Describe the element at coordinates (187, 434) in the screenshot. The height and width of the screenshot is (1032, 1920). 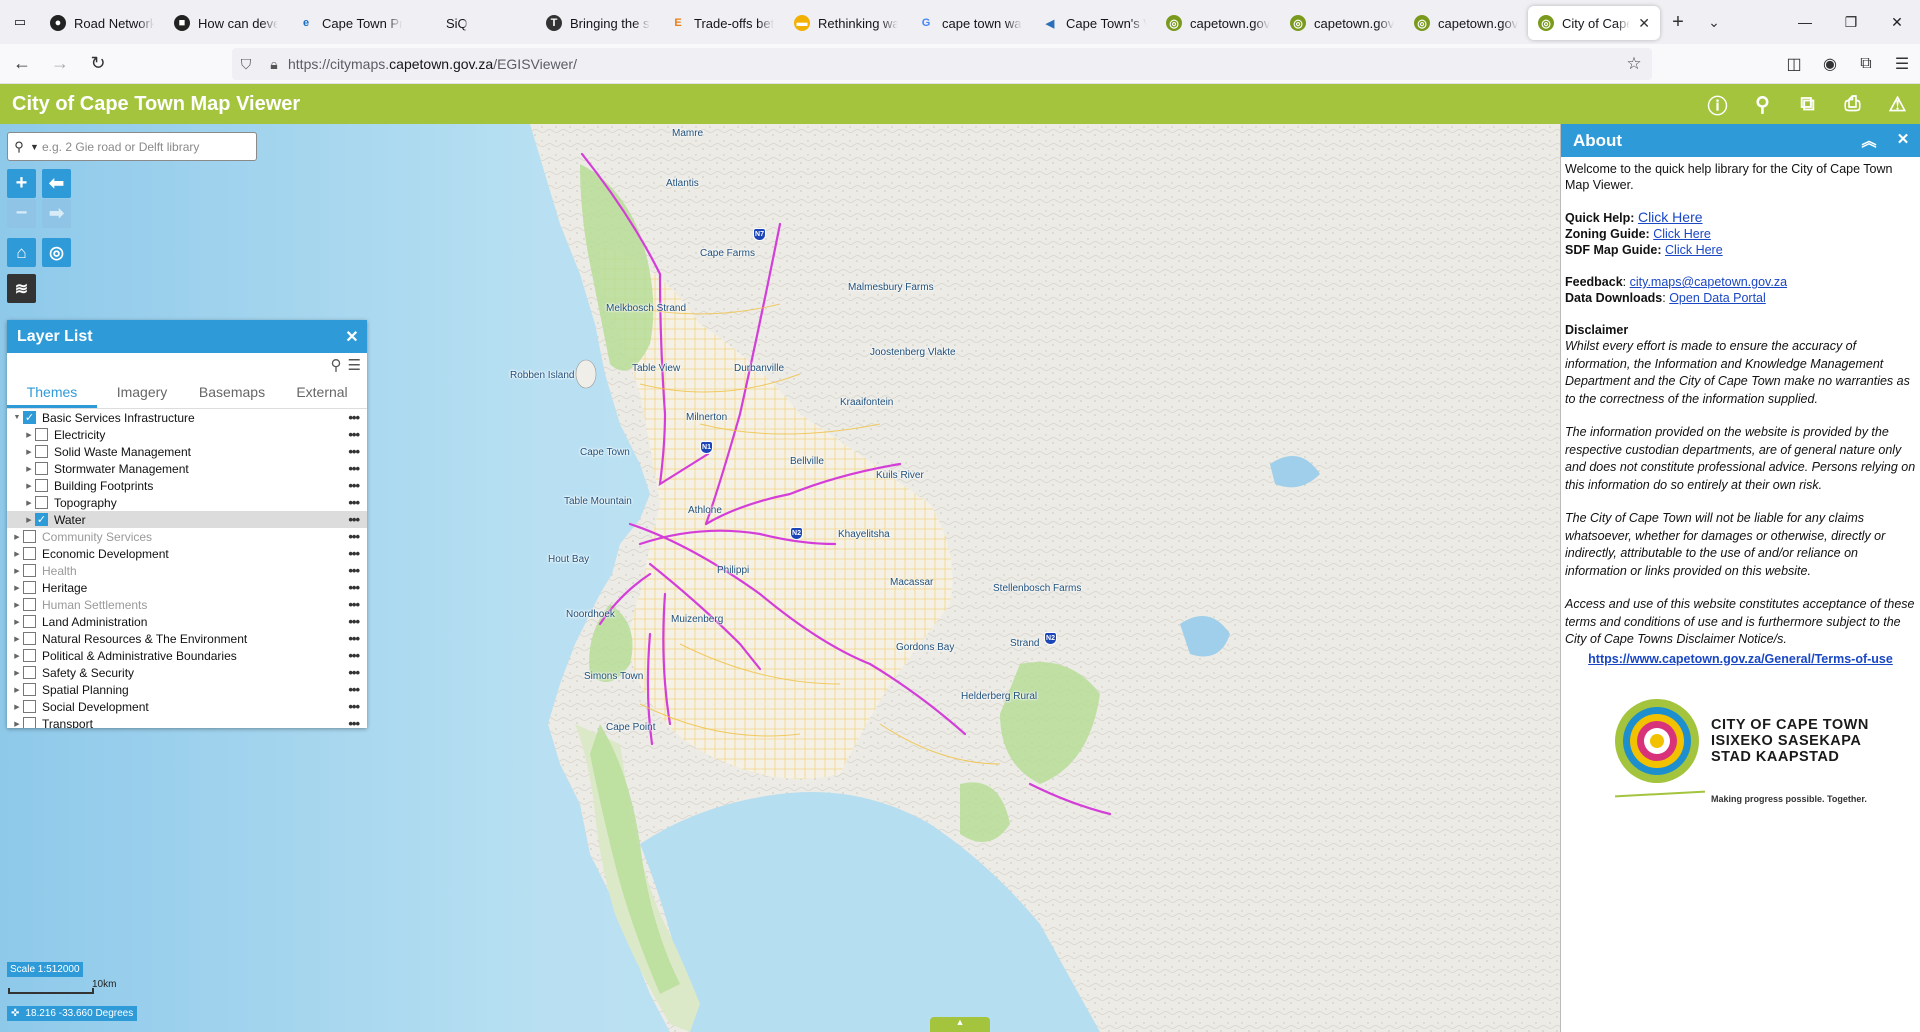
I see `layer-row: ▶ Electricity •••` at that location.